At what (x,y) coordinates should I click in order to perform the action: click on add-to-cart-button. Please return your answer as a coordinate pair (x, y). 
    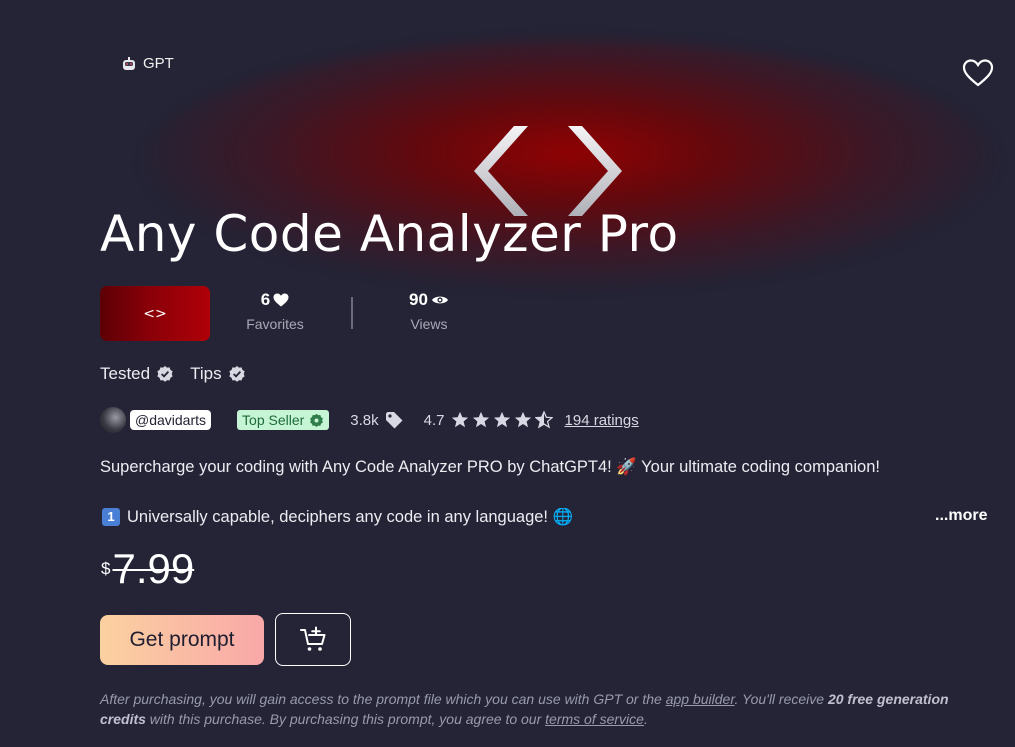
    Looking at the image, I should click on (313, 639).